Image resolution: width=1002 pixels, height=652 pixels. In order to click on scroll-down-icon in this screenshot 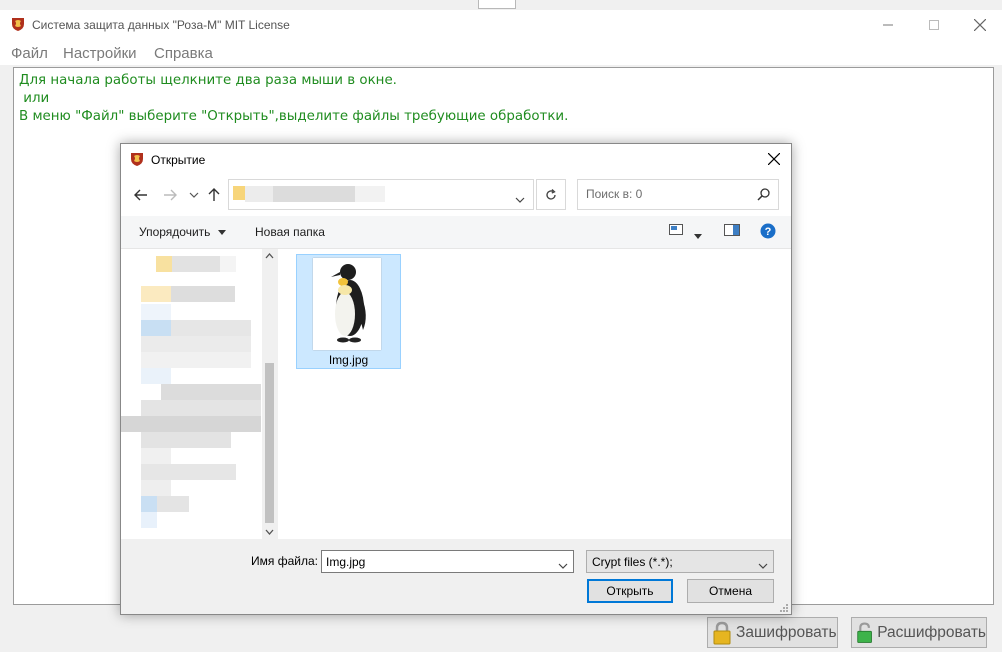, I will do `click(269, 532)`.